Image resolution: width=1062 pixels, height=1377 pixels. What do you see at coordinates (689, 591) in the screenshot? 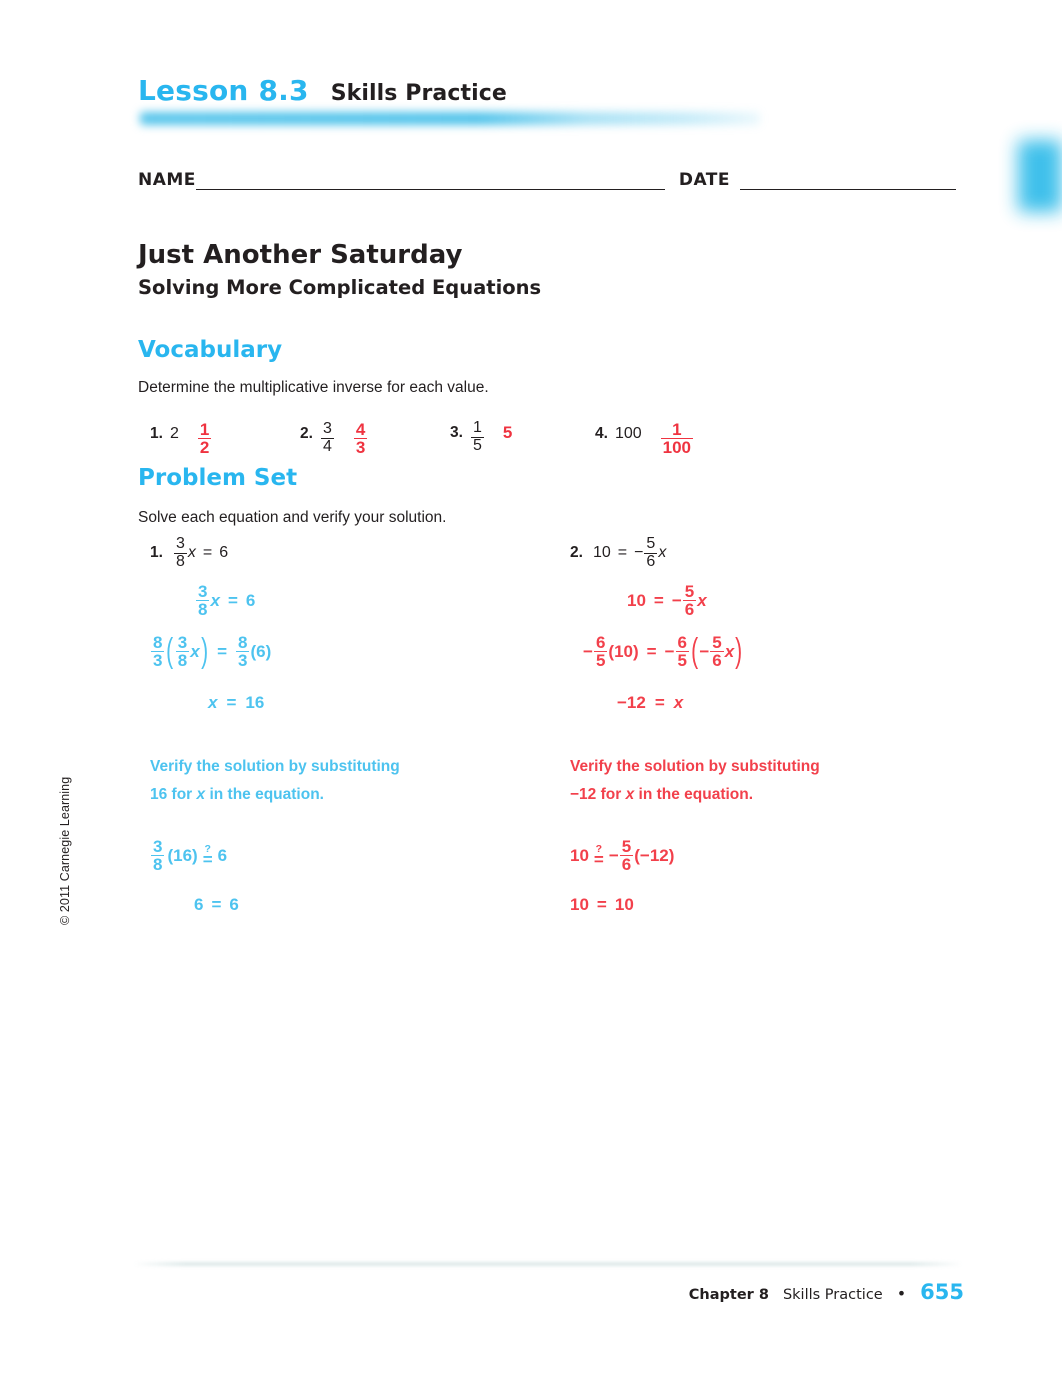
I see `fraction-numerator: 5` at bounding box center [689, 591].